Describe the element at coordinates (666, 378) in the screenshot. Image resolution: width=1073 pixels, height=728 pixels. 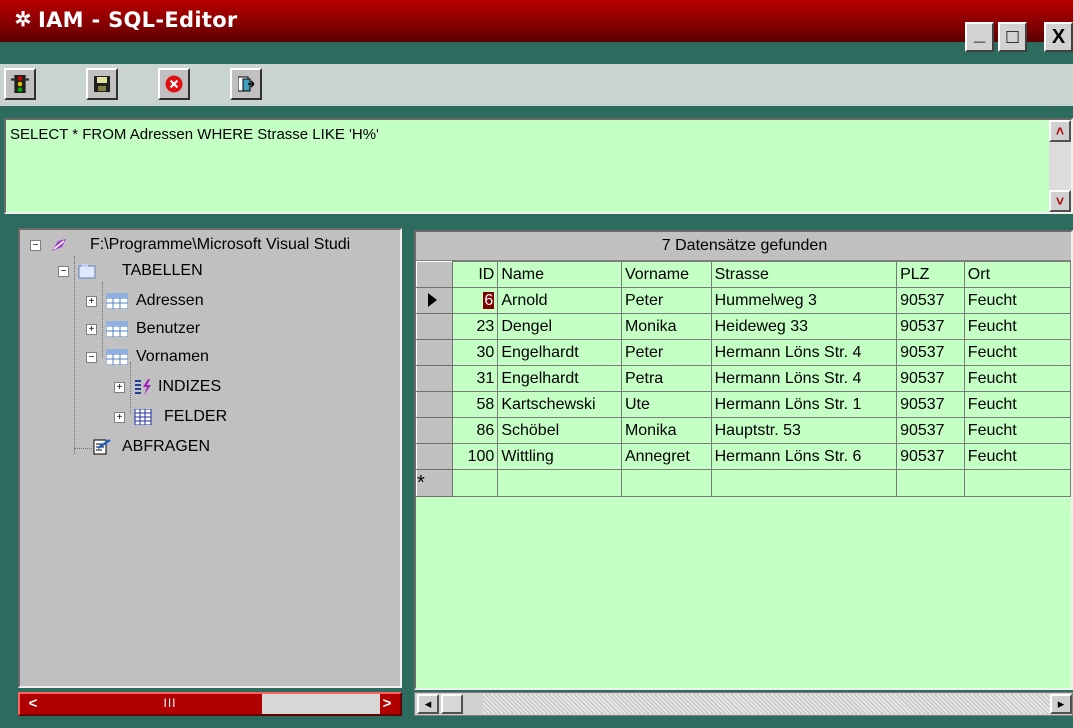
I see `cell-vorname: Petra` at that location.